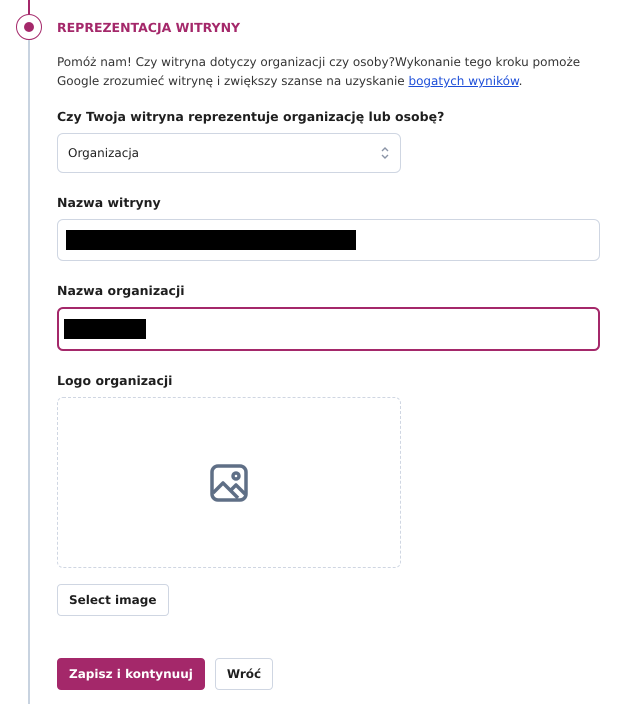  What do you see at coordinates (229, 153) in the screenshot?
I see `type-select: Organizacja` at bounding box center [229, 153].